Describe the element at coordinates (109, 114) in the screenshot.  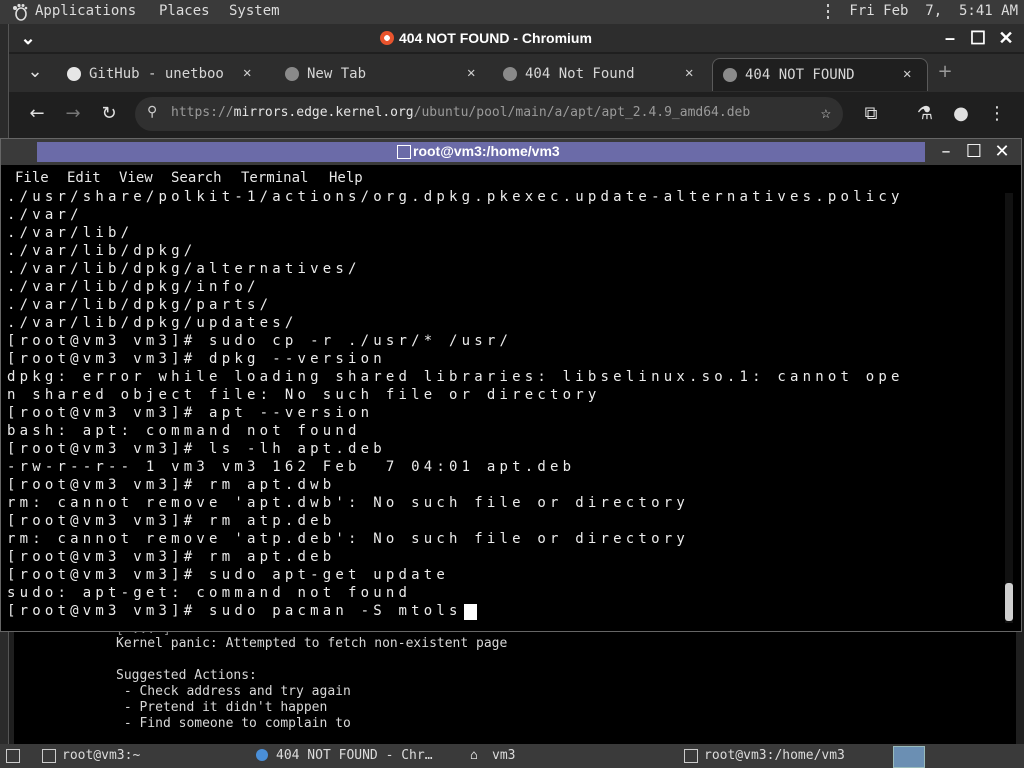
I see `reload-icon: ↻` at that location.